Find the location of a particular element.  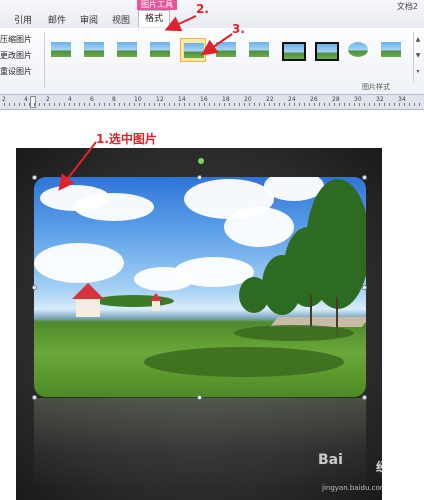

annotation-step1: 1.选中图片 is located at coordinates (126, 139).